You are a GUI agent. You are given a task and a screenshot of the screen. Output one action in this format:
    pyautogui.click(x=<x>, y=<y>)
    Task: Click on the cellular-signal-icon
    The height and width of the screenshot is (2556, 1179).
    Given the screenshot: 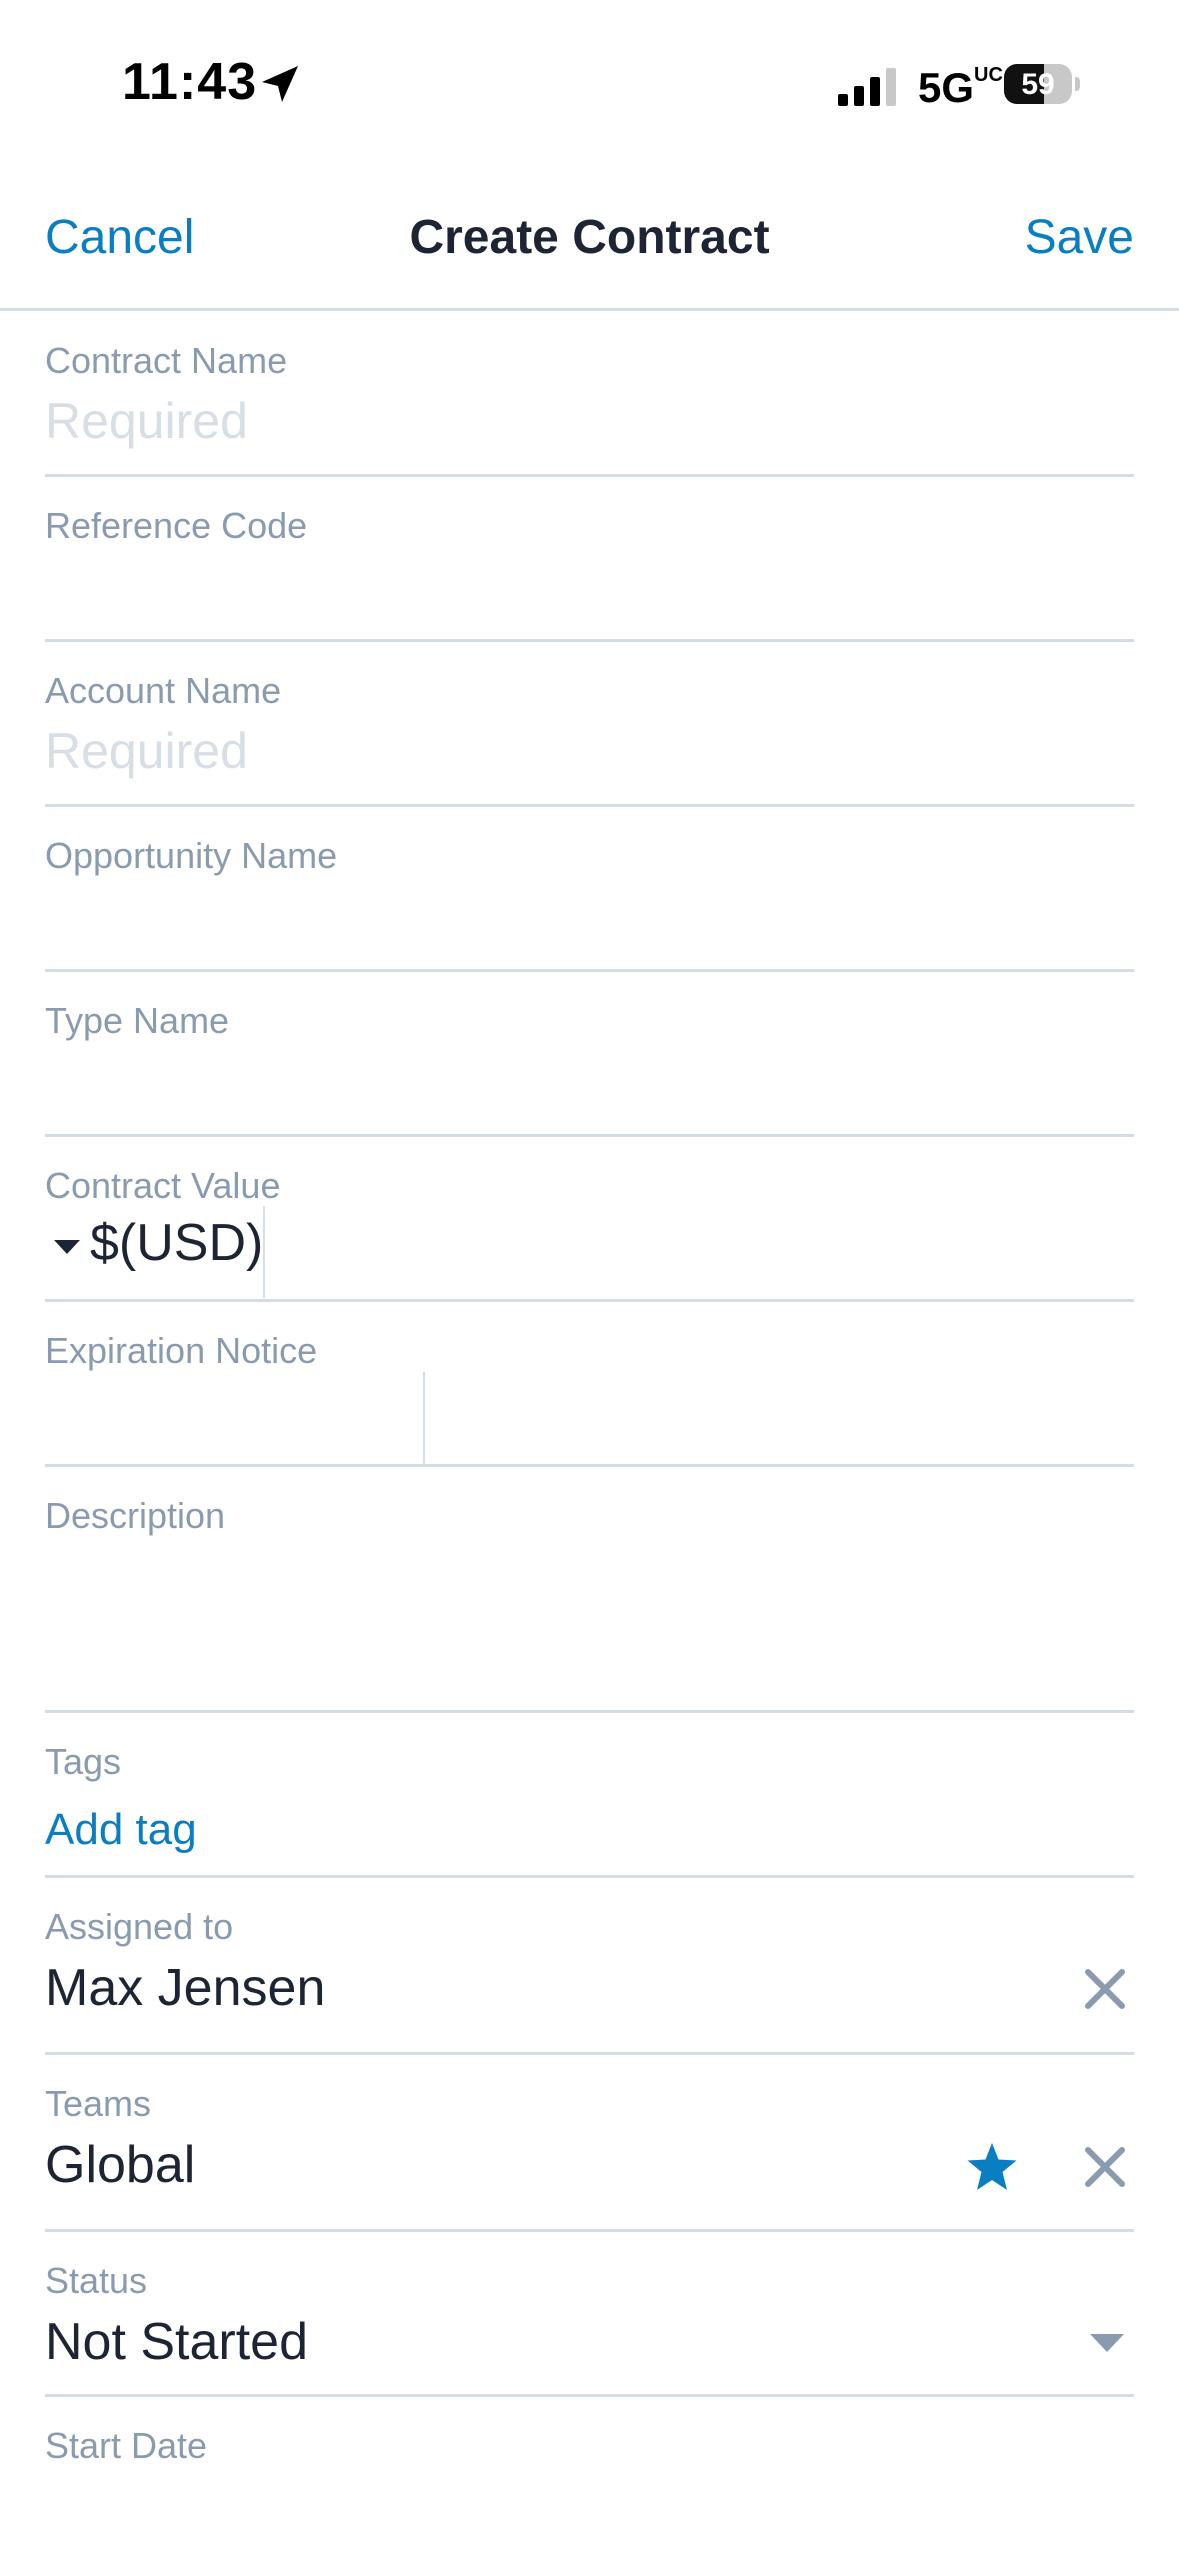 What is the action you would take?
    pyautogui.click(x=869, y=88)
    